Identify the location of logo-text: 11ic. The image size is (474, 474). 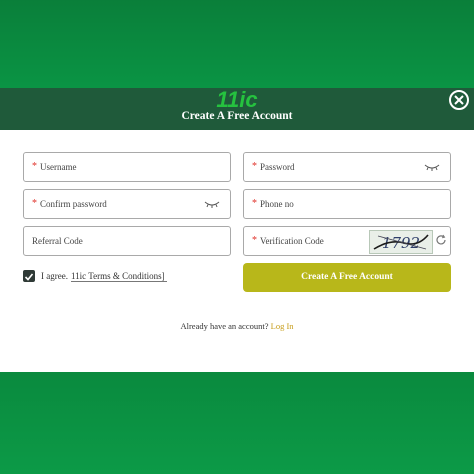
(236, 100).